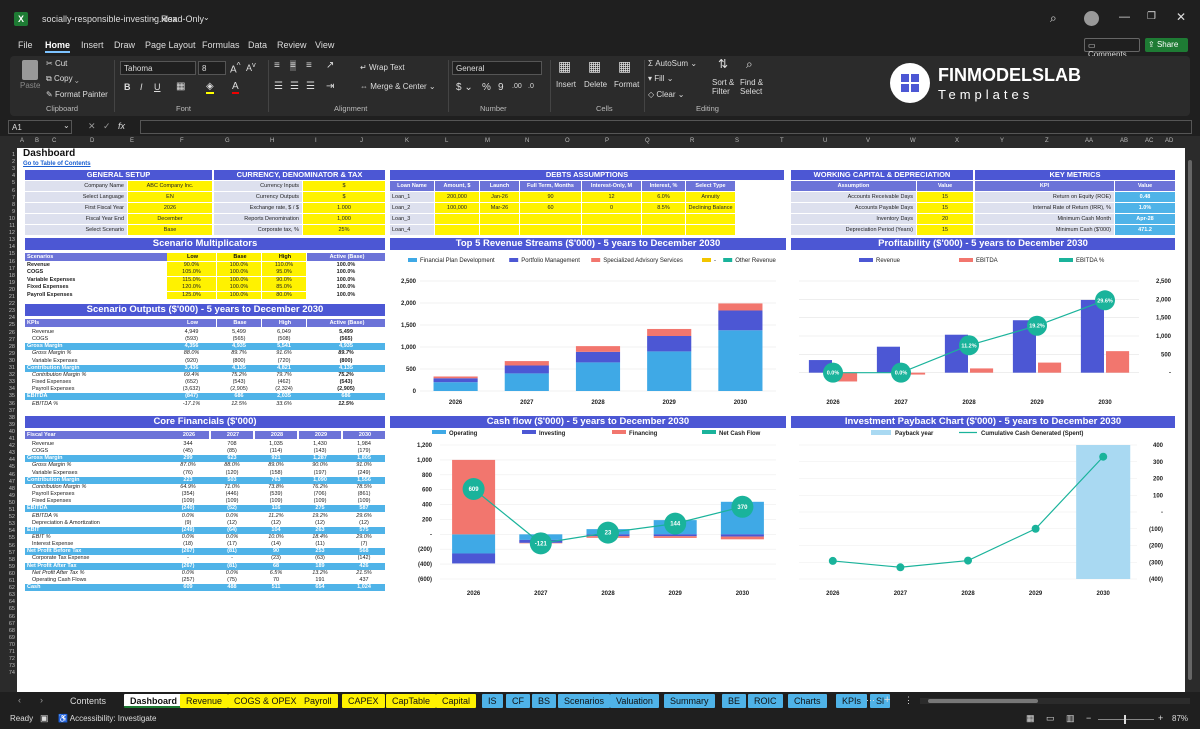  What do you see at coordinates (363, 701) in the screenshot?
I see `tab-capex: CAPEX` at bounding box center [363, 701].